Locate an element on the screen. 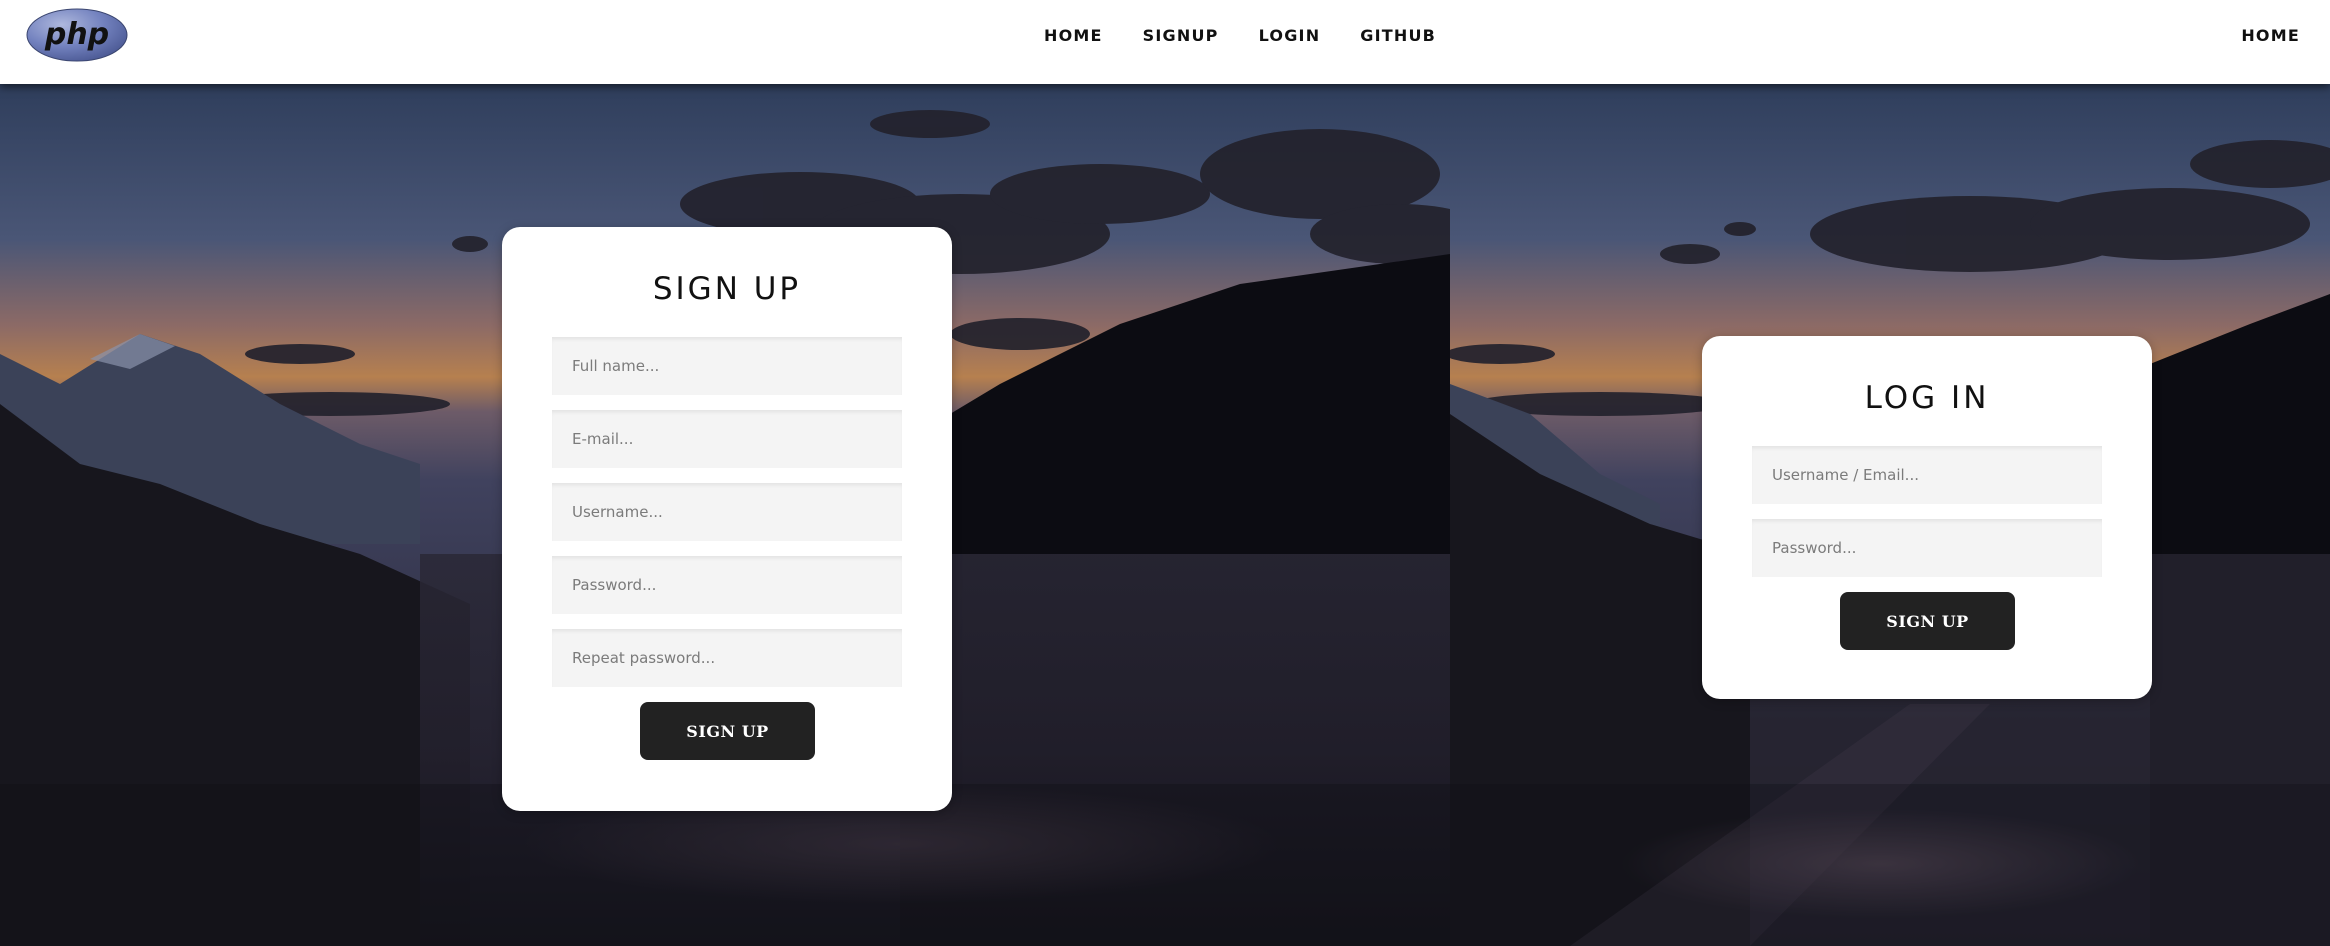 The width and height of the screenshot is (2330, 946). php-logo-icon: php is located at coordinates (77, 35).